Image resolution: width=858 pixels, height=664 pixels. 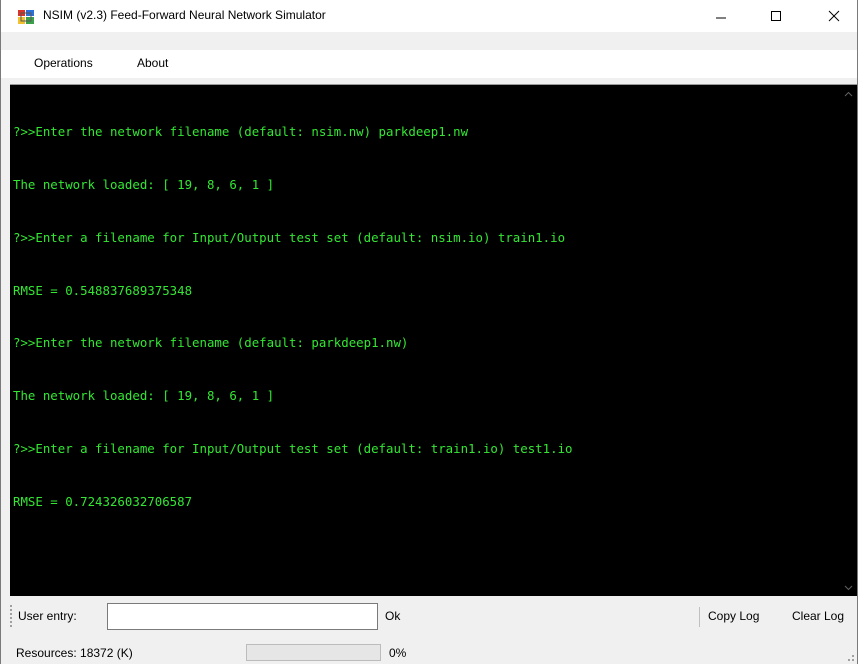 I want to click on scroll-down-button, so click(x=848, y=587).